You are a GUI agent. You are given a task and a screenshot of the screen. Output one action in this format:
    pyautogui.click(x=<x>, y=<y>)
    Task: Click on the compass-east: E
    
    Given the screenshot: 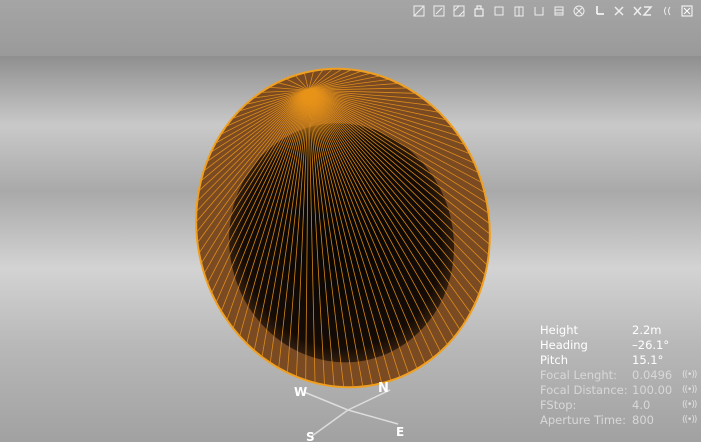 What is the action you would take?
    pyautogui.click(x=400, y=432)
    